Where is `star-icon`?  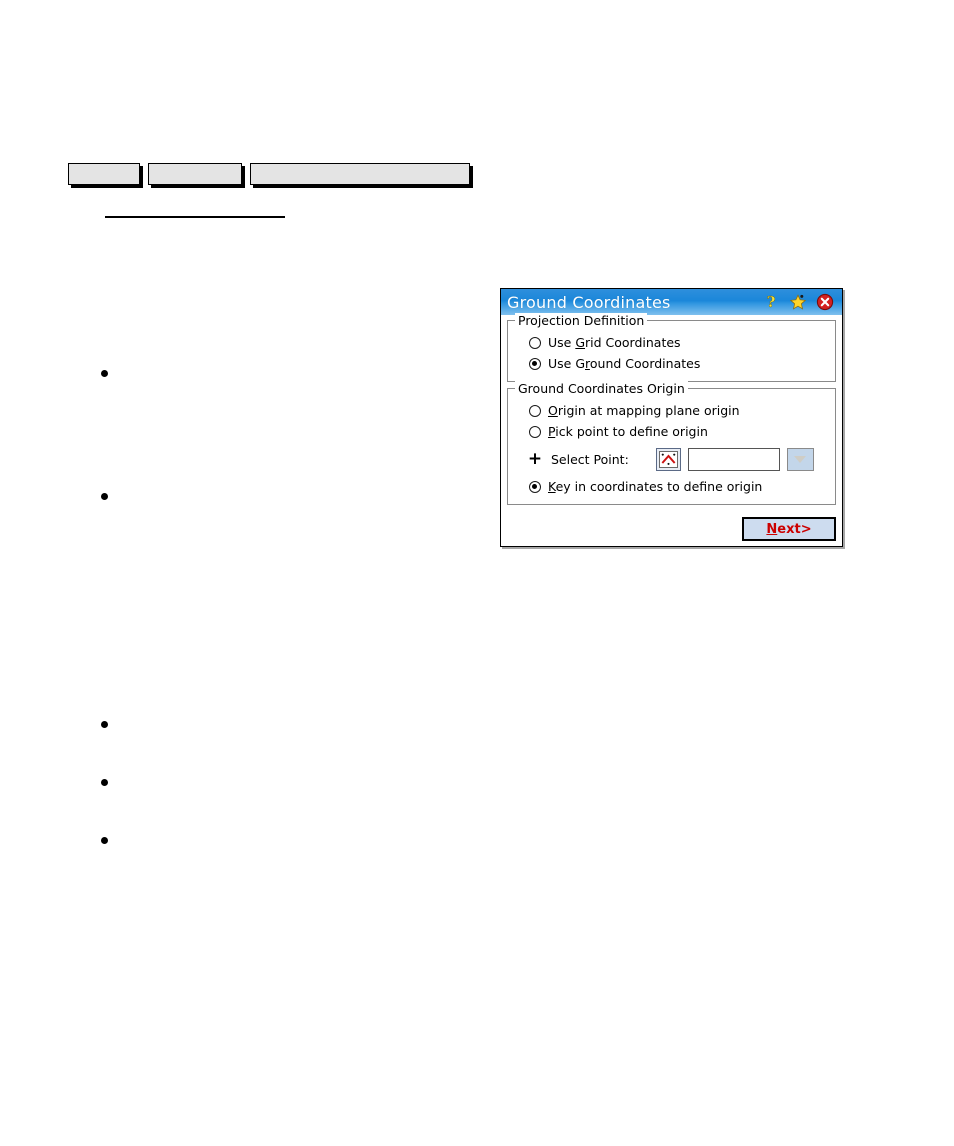
star-icon is located at coordinates (798, 302).